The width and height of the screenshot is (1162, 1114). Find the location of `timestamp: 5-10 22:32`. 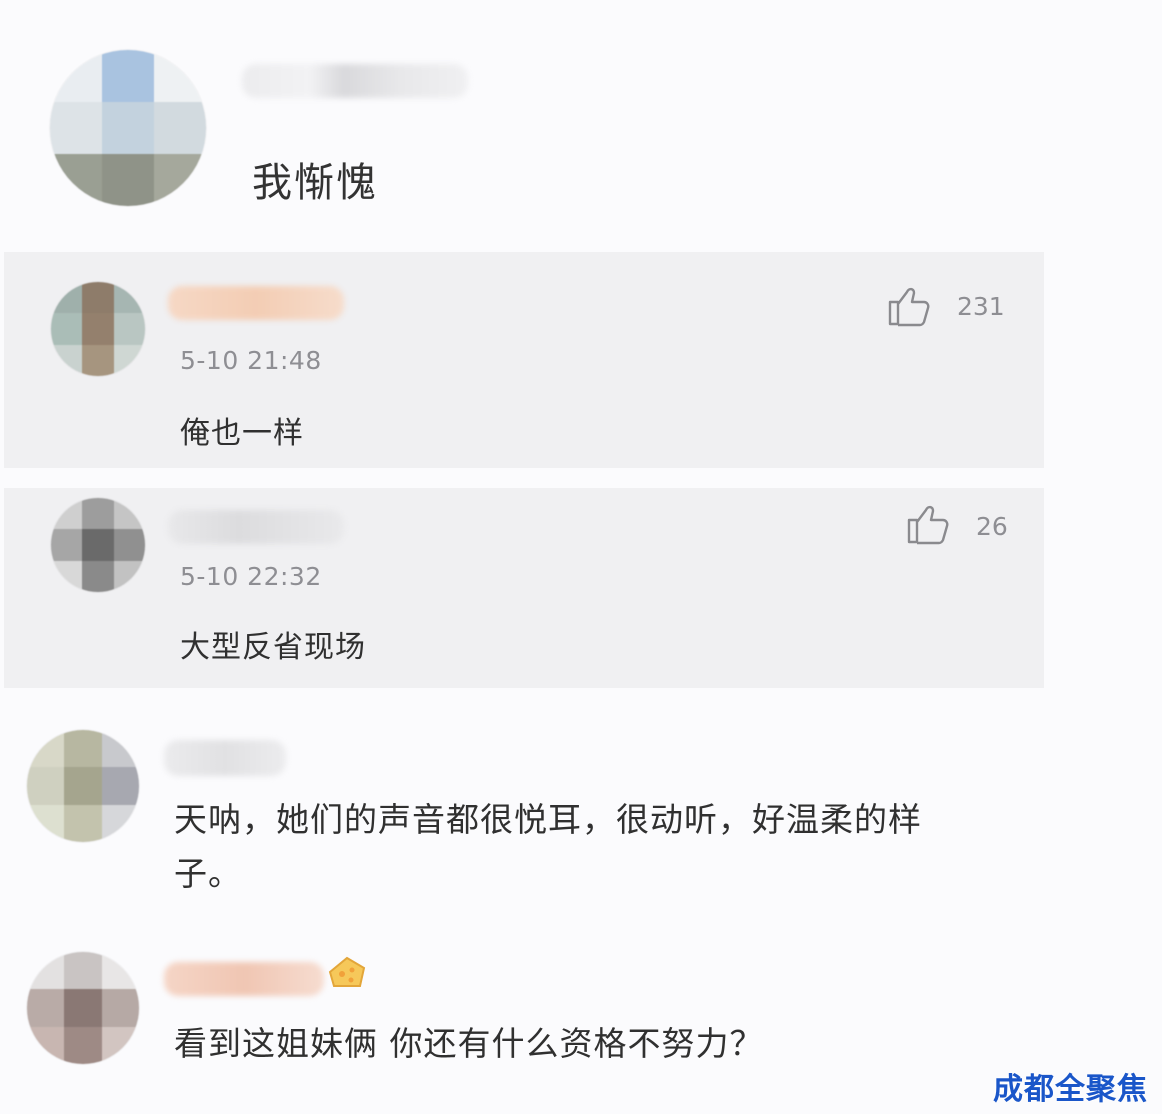

timestamp: 5-10 22:32 is located at coordinates (251, 576).